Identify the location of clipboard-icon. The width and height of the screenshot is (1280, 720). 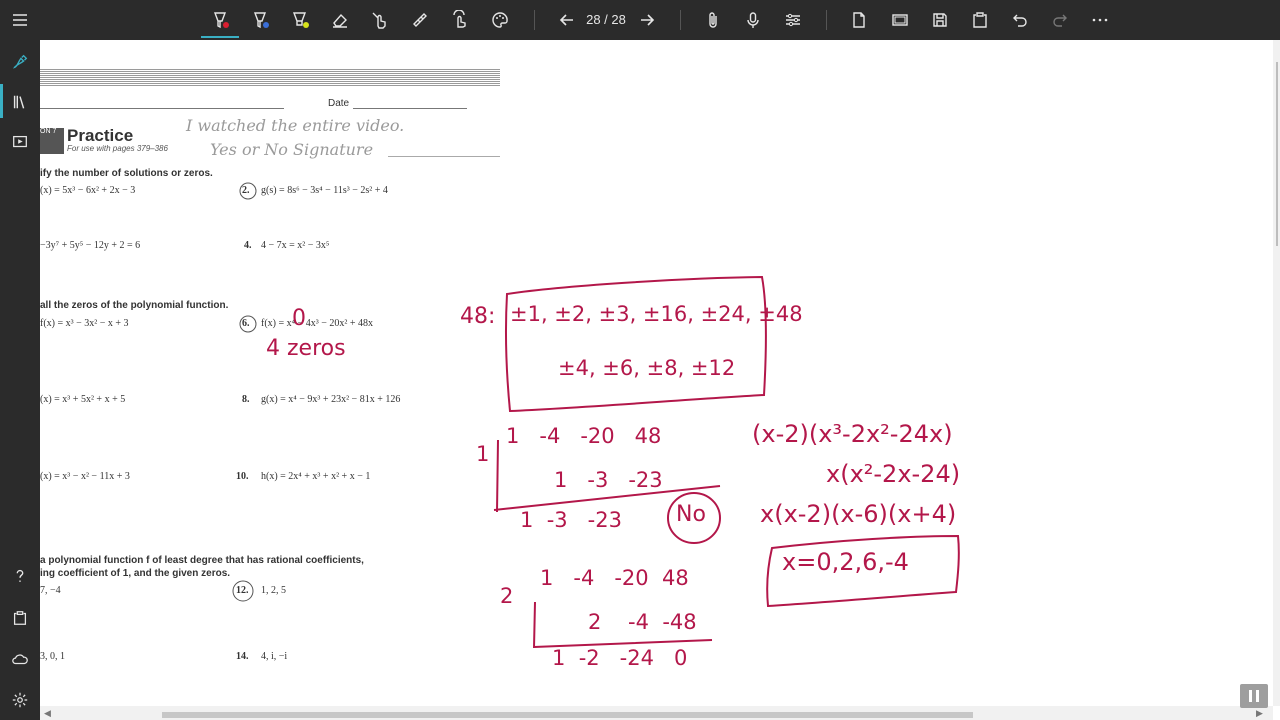
(980, 20).